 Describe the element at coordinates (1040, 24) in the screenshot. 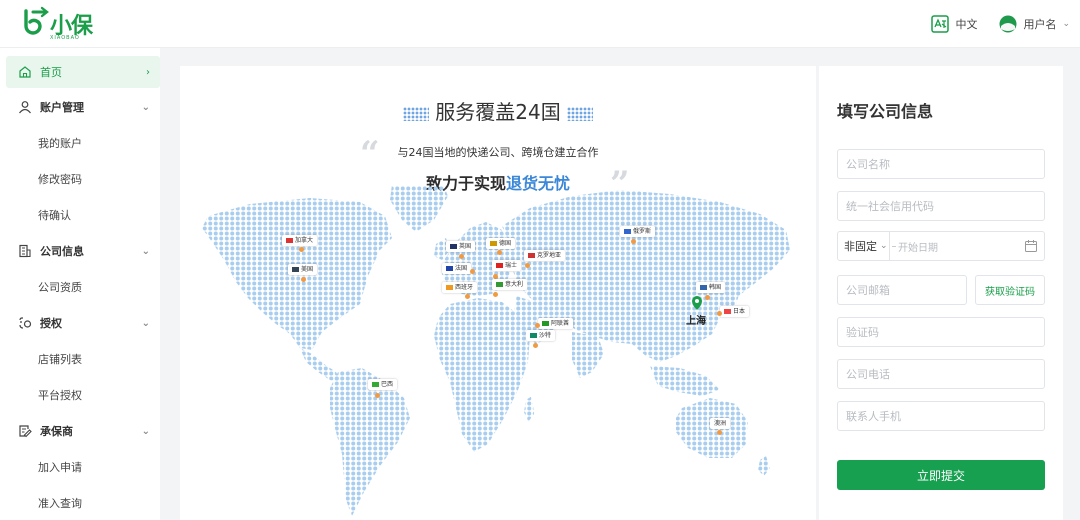

I see `username-label: 用户名` at that location.